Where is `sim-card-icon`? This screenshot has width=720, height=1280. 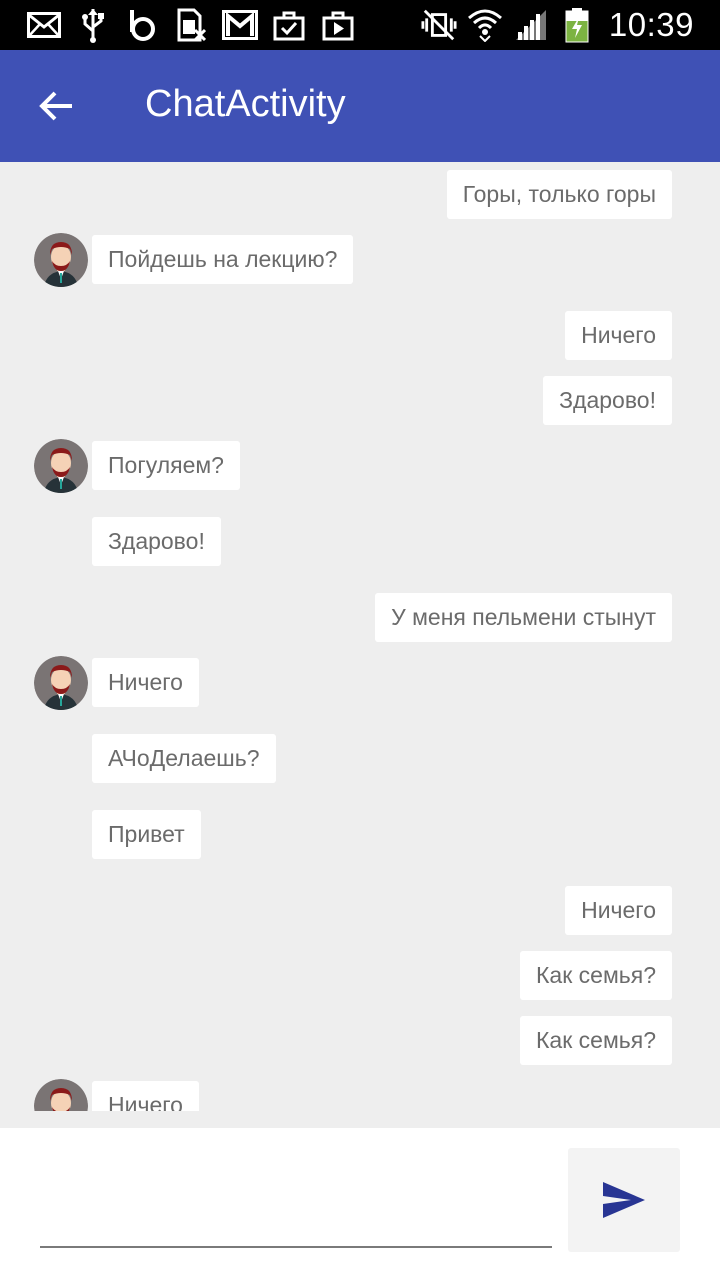
sim-card-icon is located at coordinates (191, 25).